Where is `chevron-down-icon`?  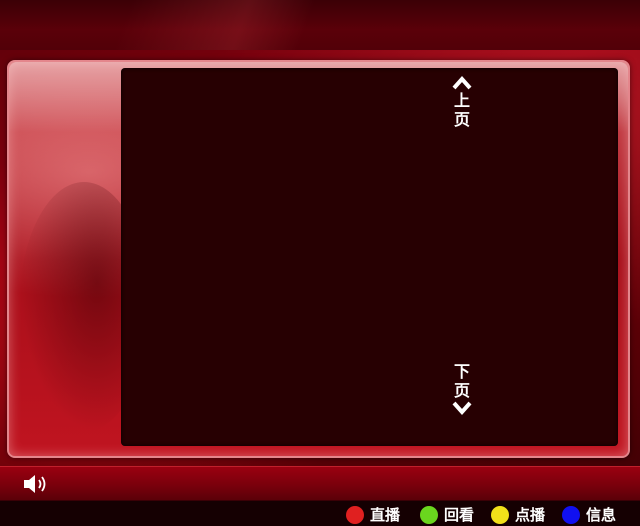 chevron-down-icon is located at coordinates (462, 408).